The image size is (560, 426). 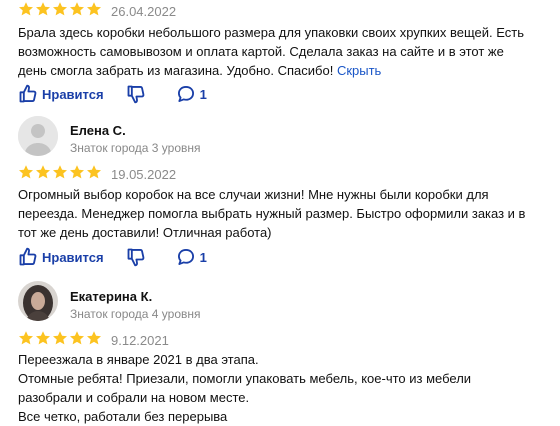 What do you see at coordinates (135, 148) in the screenshot?
I see `author-level: Знаток города 3 уровня` at bounding box center [135, 148].